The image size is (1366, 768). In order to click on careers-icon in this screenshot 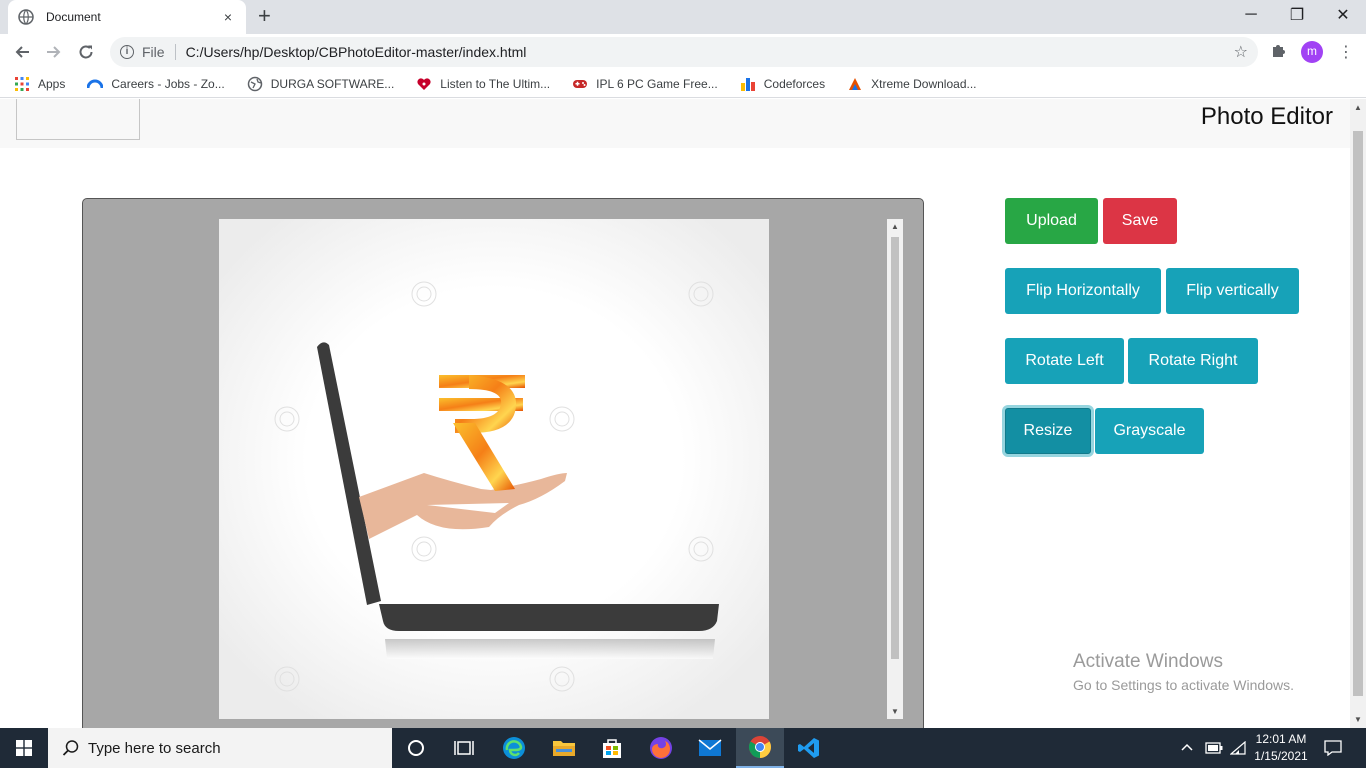, I will do `click(95, 83)`.